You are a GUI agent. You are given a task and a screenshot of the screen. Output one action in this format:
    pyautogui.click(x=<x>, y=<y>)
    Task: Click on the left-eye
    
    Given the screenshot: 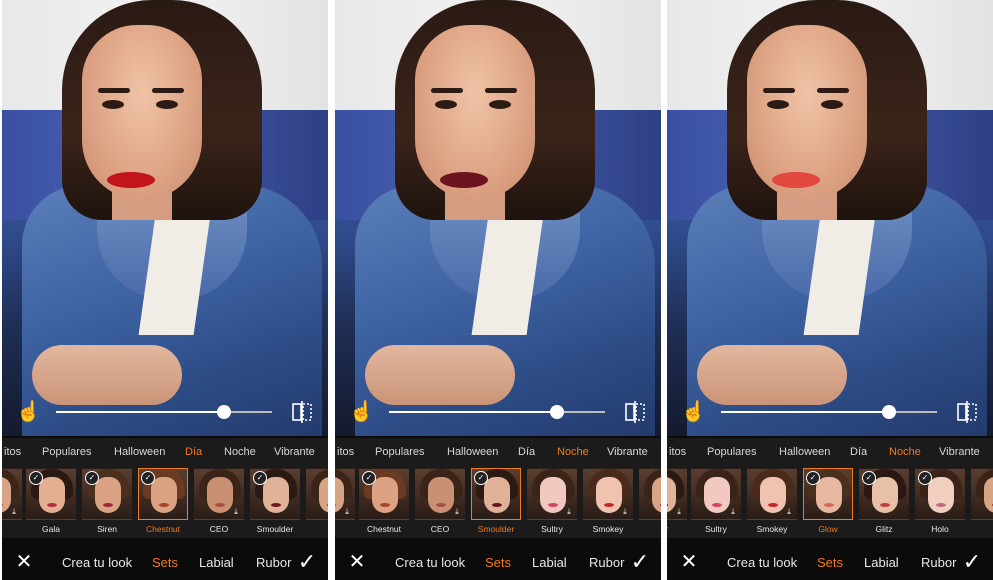 What is the action you would take?
    pyautogui.click(x=778, y=104)
    